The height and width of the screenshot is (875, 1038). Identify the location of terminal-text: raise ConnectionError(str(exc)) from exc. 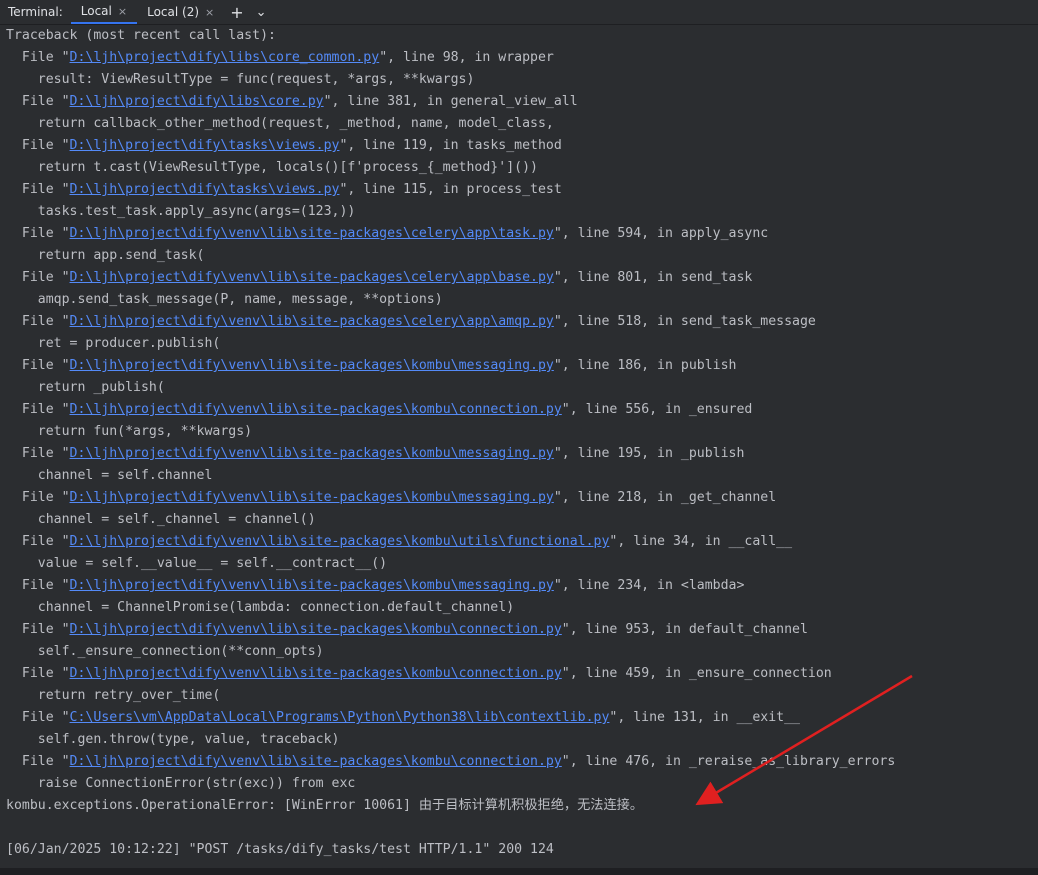
(181, 783).